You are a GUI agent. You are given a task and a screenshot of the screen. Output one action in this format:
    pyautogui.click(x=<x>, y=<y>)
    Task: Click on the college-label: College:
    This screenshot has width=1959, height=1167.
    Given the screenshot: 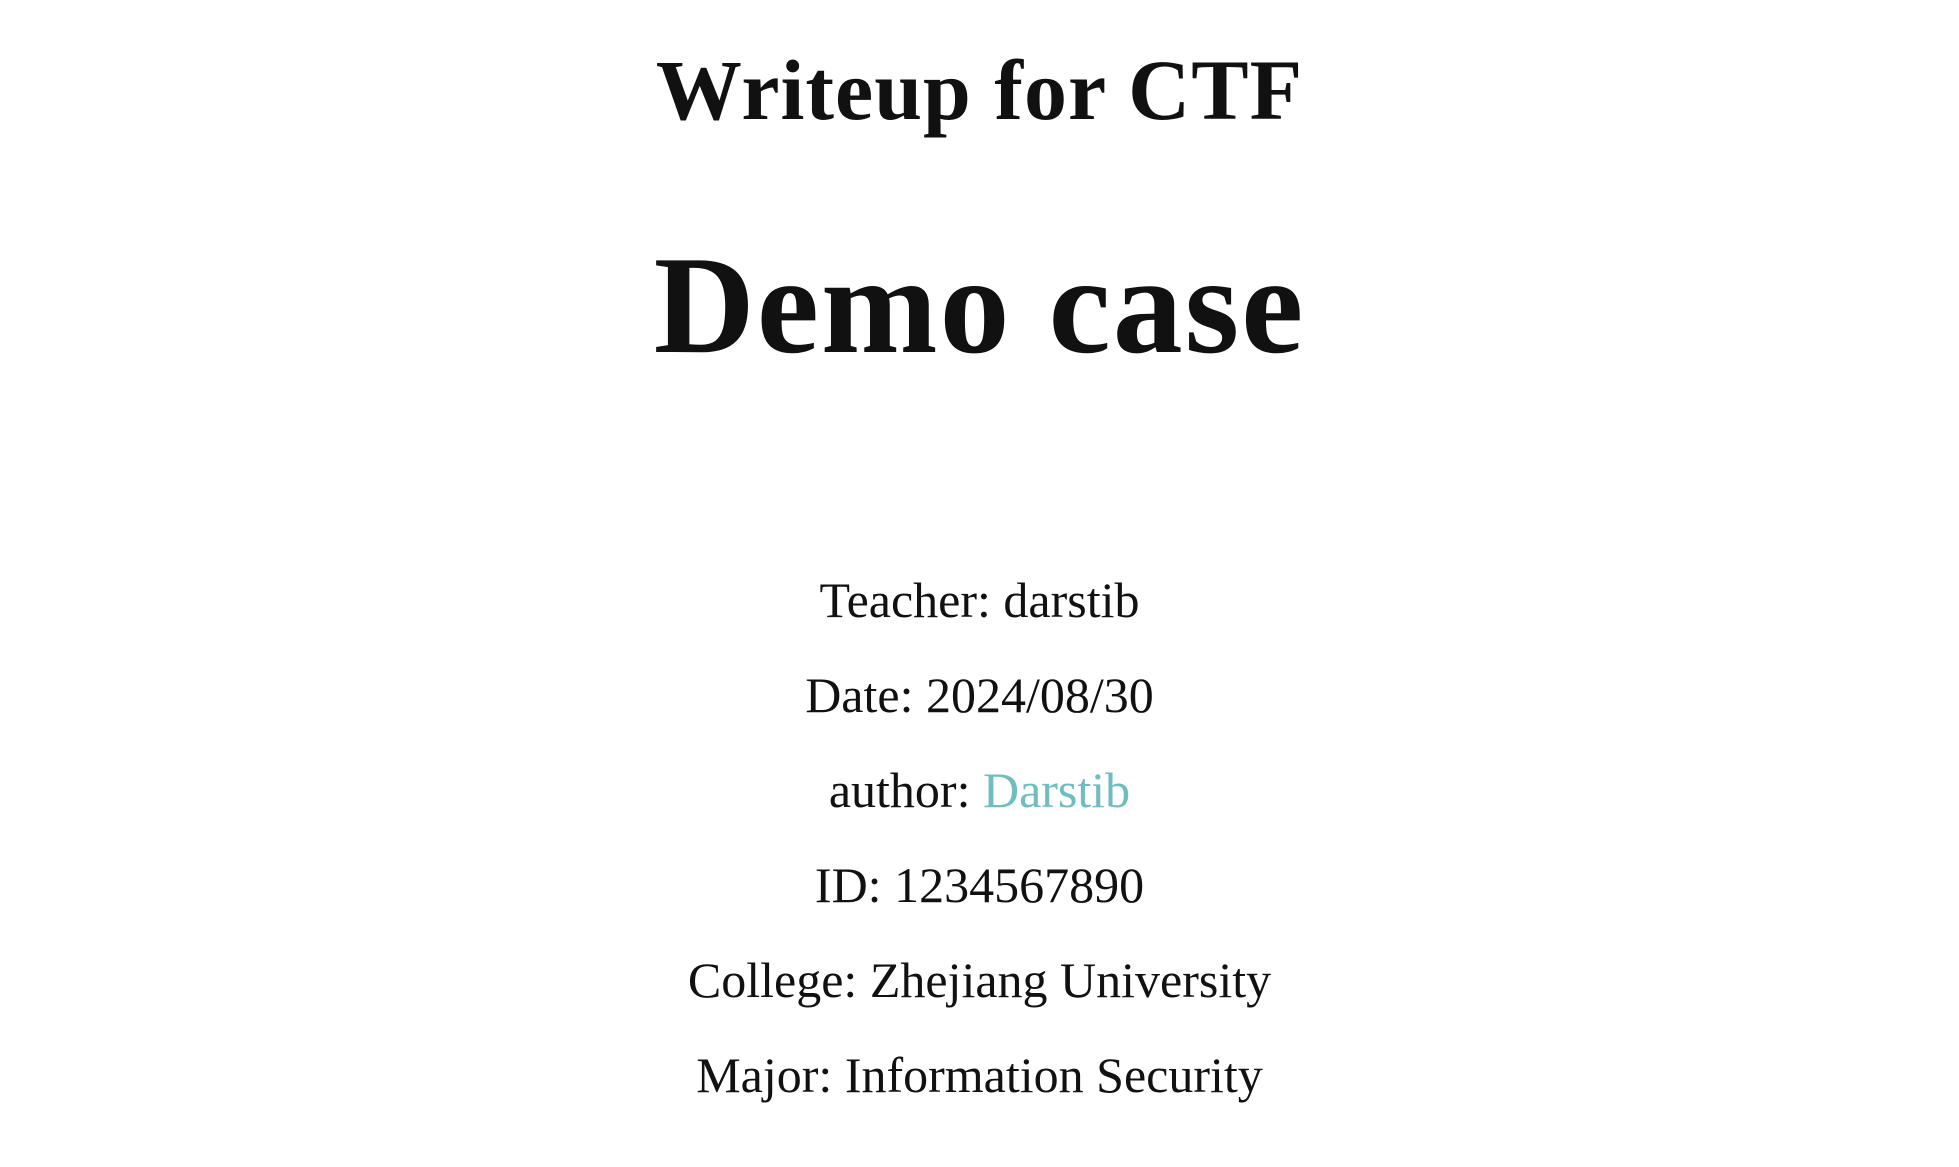 What is the action you would take?
    pyautogui.click(x=778, y=980)
    